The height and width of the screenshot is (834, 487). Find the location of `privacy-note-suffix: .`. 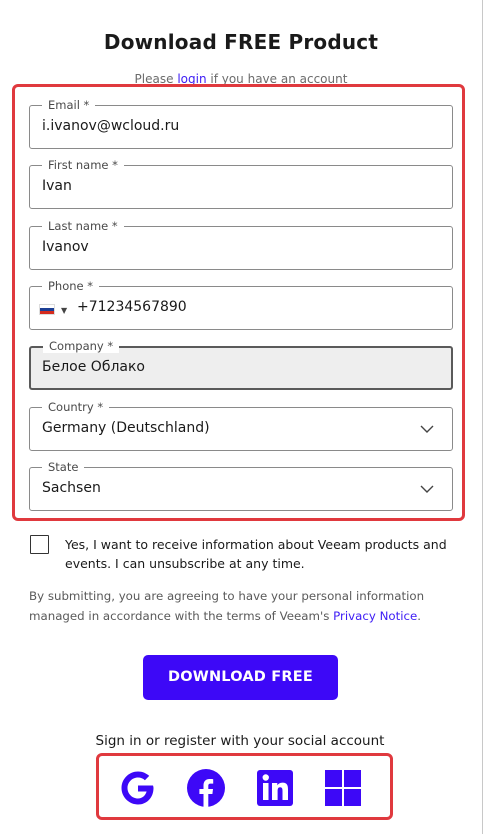

privacy-note-suffix: . is located at coordinates (419, 616).